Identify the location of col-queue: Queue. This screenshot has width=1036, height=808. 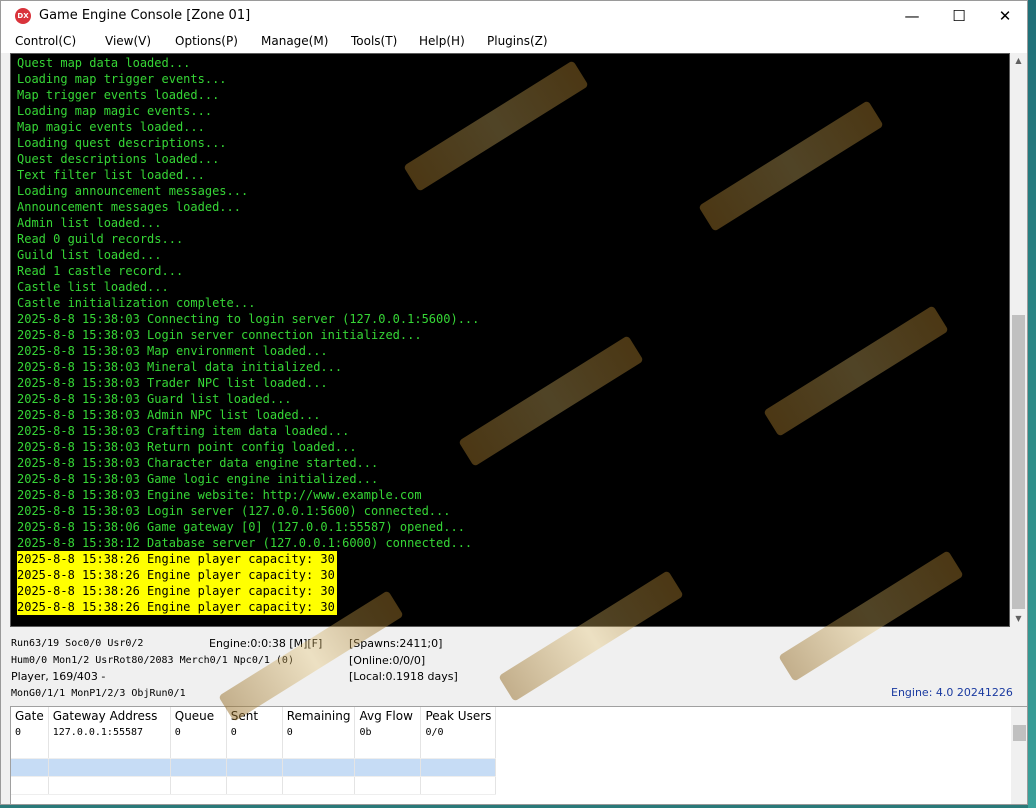
(198, 715).